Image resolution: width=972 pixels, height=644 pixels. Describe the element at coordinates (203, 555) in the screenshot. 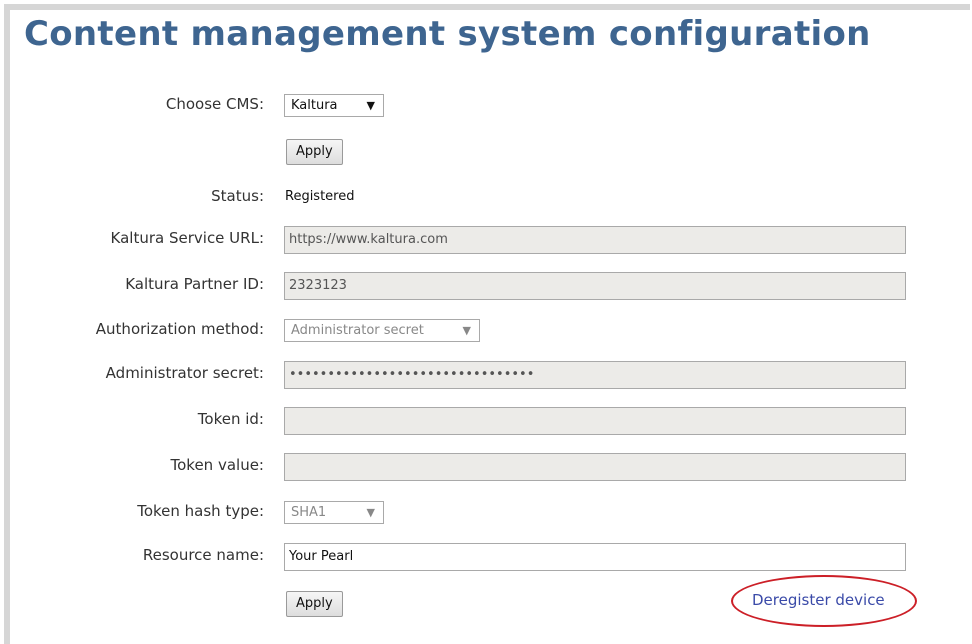

I see `resource-name-label: Resource name:` at that location.